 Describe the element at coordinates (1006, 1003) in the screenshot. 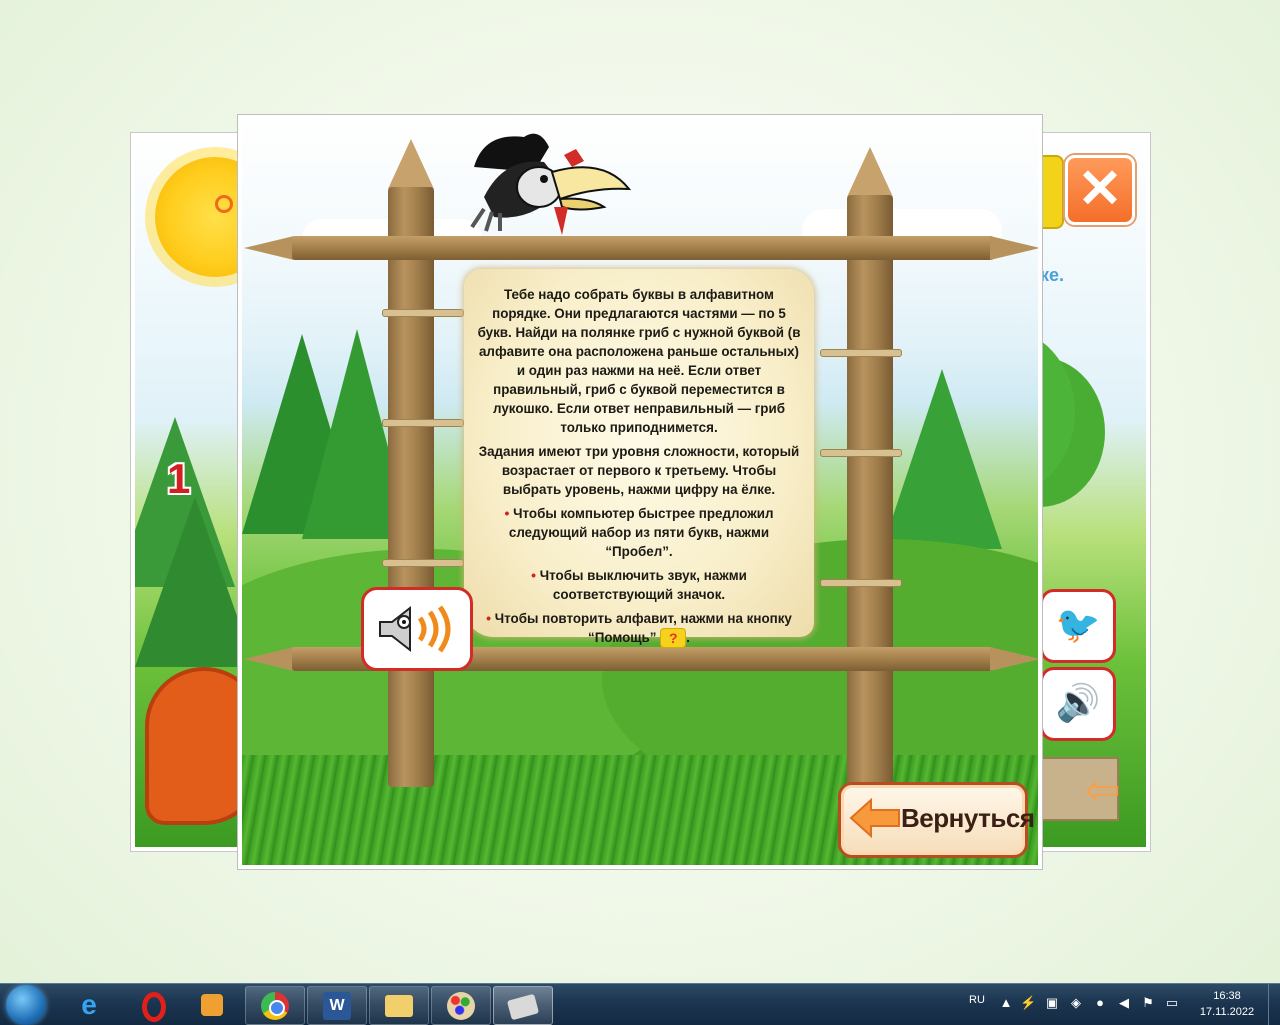

I see `tray-expand-icon: ▲` at that location.